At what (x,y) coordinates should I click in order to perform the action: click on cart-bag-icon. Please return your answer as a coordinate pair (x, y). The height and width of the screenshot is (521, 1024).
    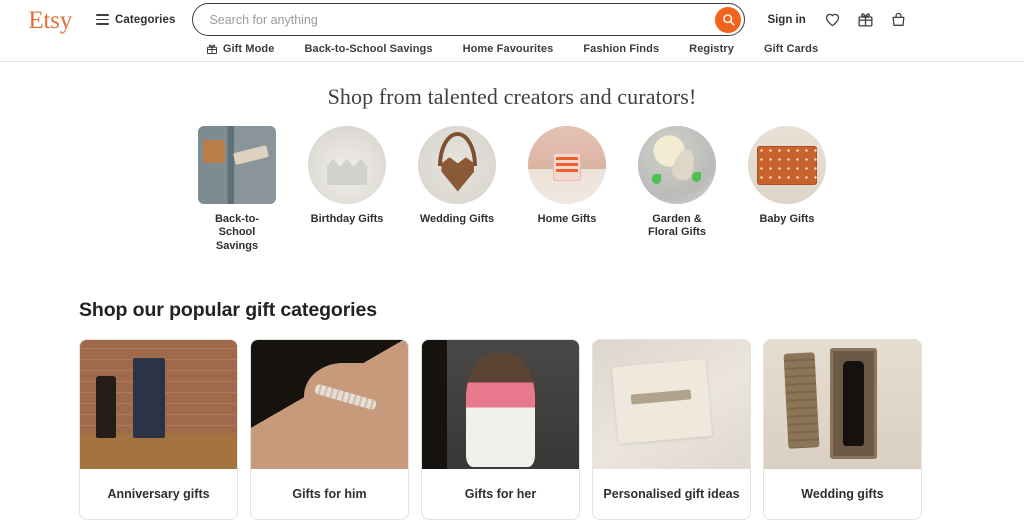
    Looking at the image, I should click on (898, 19).